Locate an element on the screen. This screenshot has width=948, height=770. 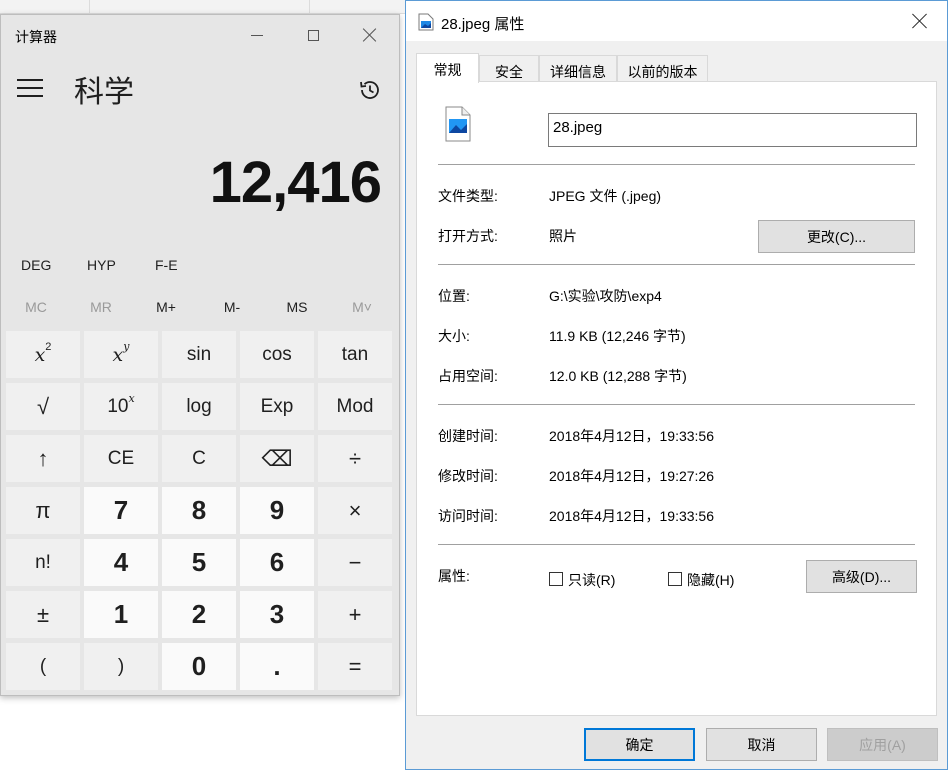
mr-button: MR is located at coordinates (101, 307).